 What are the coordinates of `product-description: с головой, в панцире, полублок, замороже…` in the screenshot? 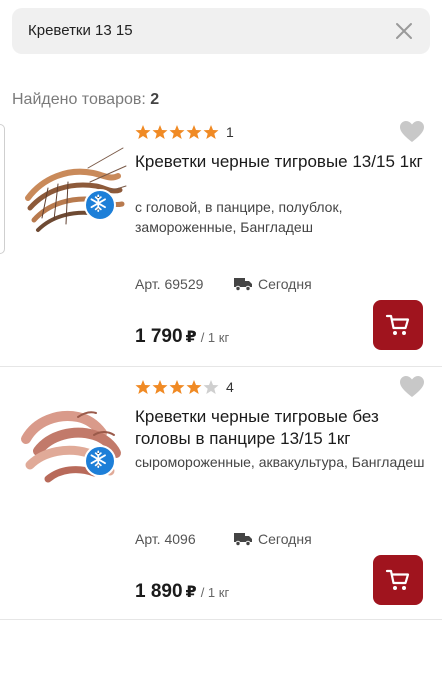 It's located at (239, 217).